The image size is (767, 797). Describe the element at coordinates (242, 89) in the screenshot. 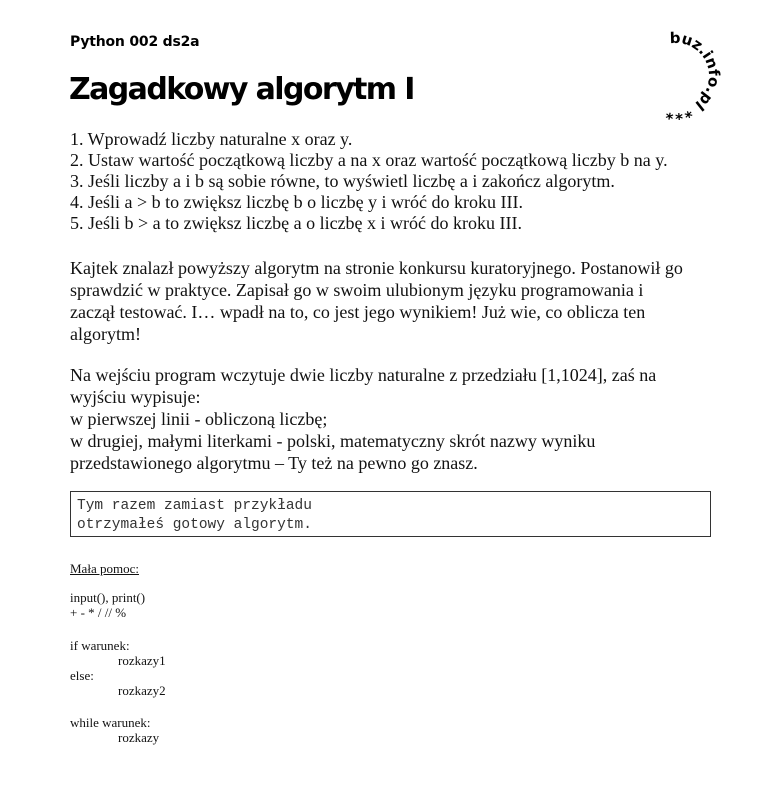

I see `page-title: Zagadkowy algorytm I` at that location.